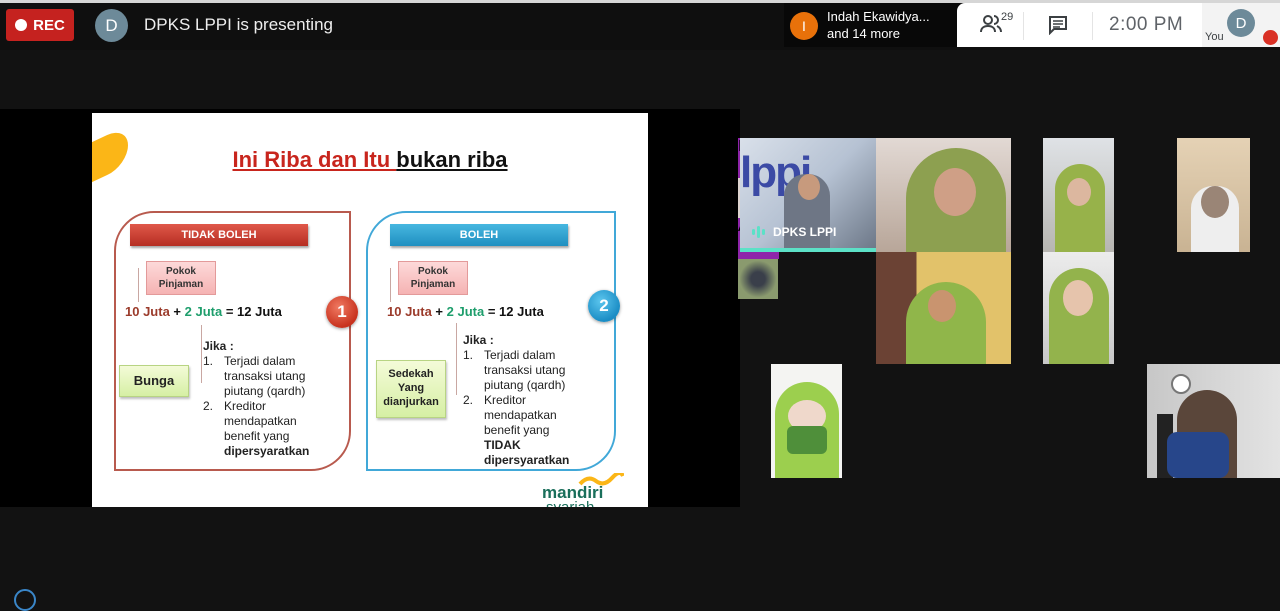 The height and width of the screenshot is (611, 1280). I want to click on sedekah-box: Sedekah Yang dianjurkan, so click(411, 389).